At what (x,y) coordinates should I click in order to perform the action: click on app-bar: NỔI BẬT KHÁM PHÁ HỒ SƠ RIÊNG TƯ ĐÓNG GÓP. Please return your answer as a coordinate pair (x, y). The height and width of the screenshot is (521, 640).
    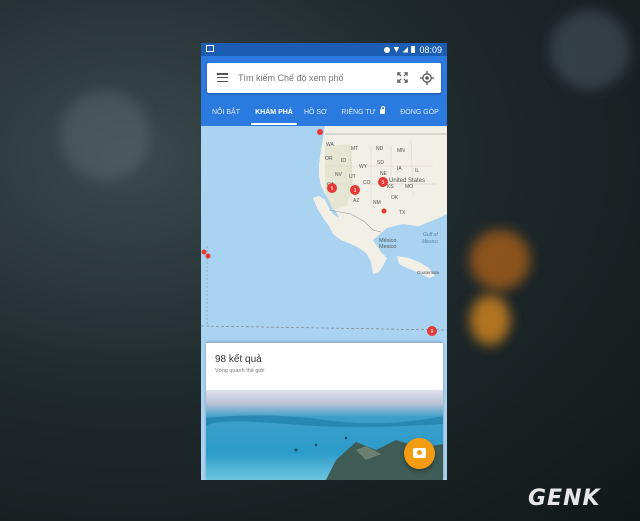
    Looking at the image, I should click on (324, 91).